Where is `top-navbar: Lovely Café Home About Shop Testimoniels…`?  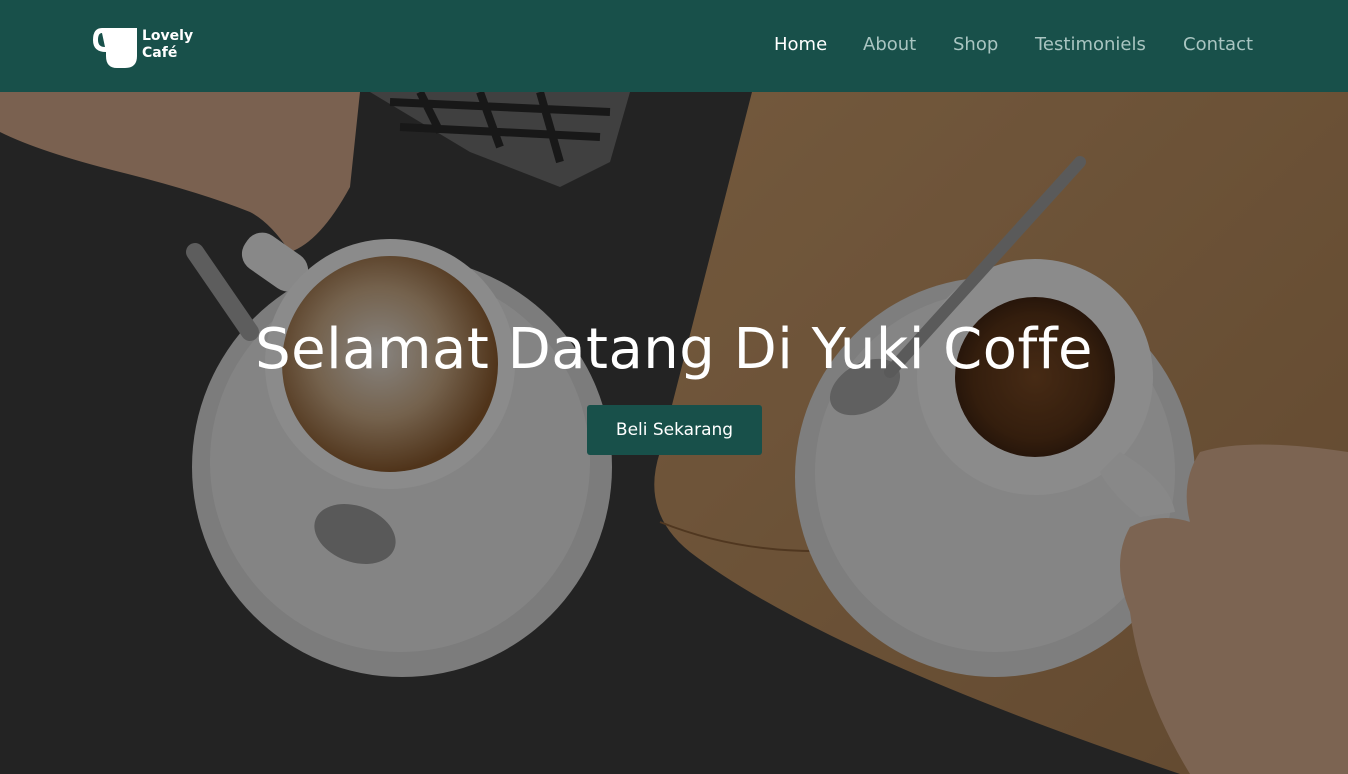 top-navbar: Lovely Café Home About Shop Testimoniels… is located at coordinates (674, 46).